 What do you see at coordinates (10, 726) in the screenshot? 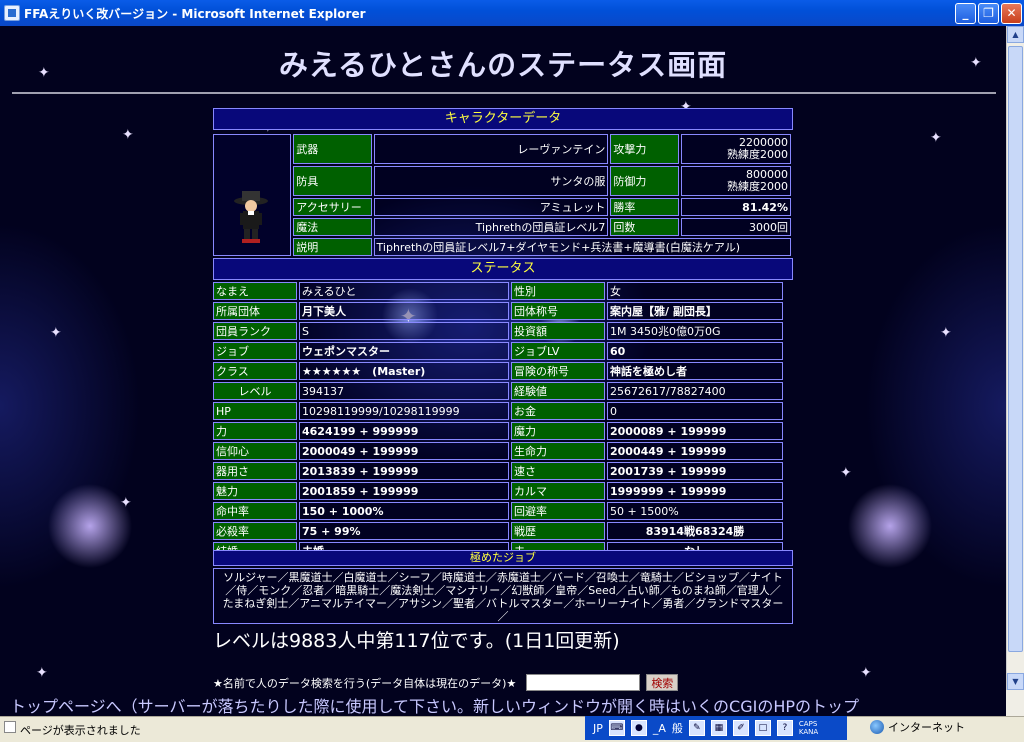
I see `page-done-icon` at bounding box center [10, 726].